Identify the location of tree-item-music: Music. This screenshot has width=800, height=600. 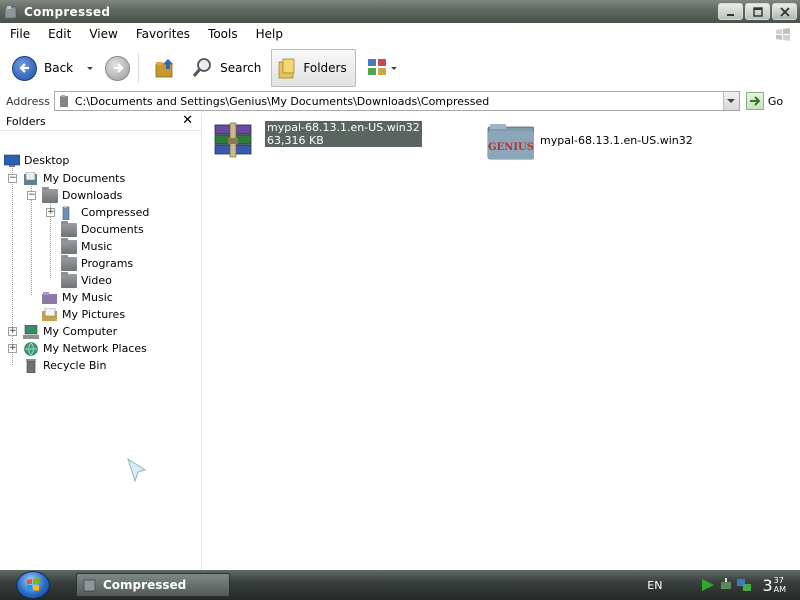
(87, 246).